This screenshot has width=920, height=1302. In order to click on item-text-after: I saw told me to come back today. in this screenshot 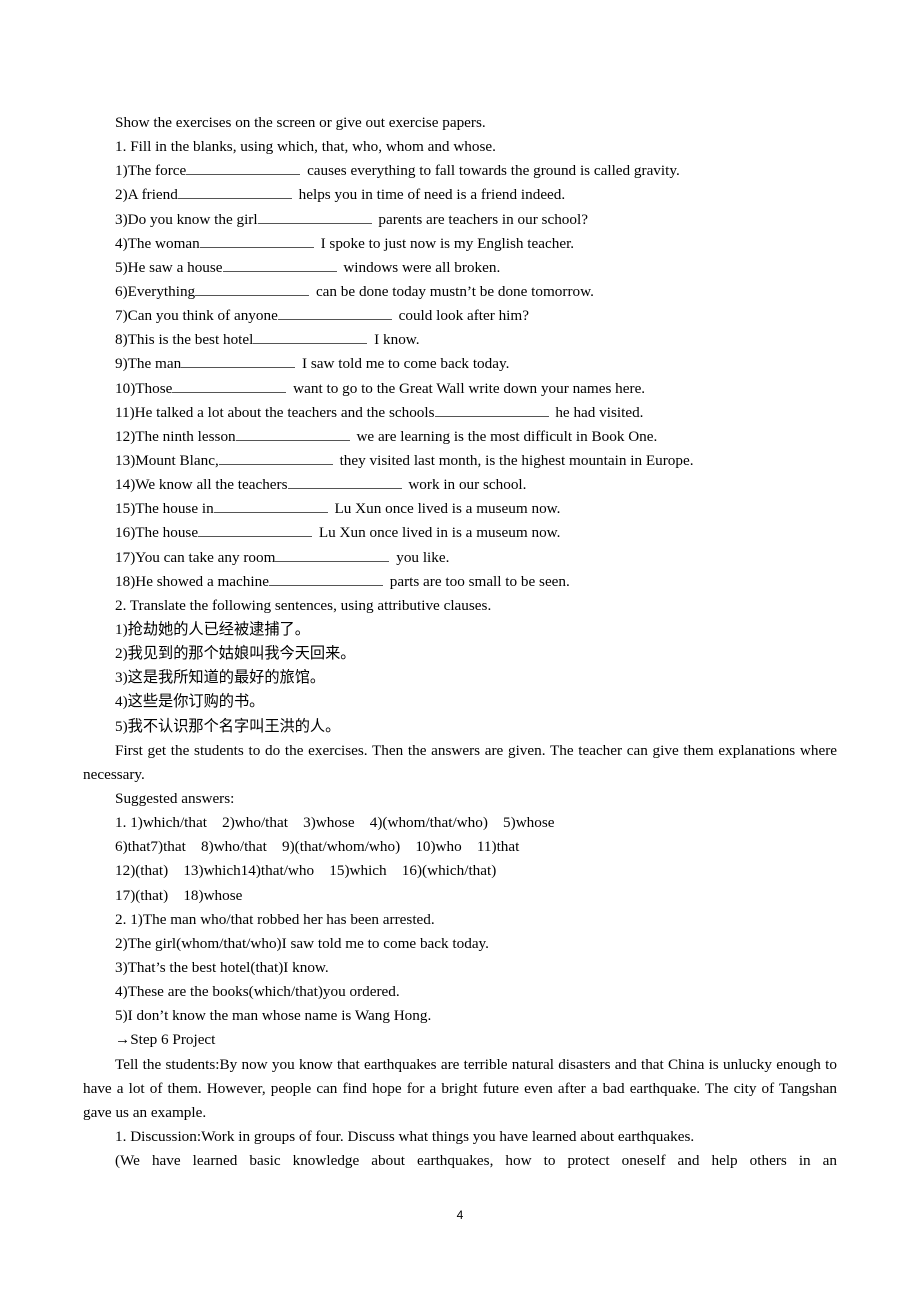, I will do `click(404, 364)`.